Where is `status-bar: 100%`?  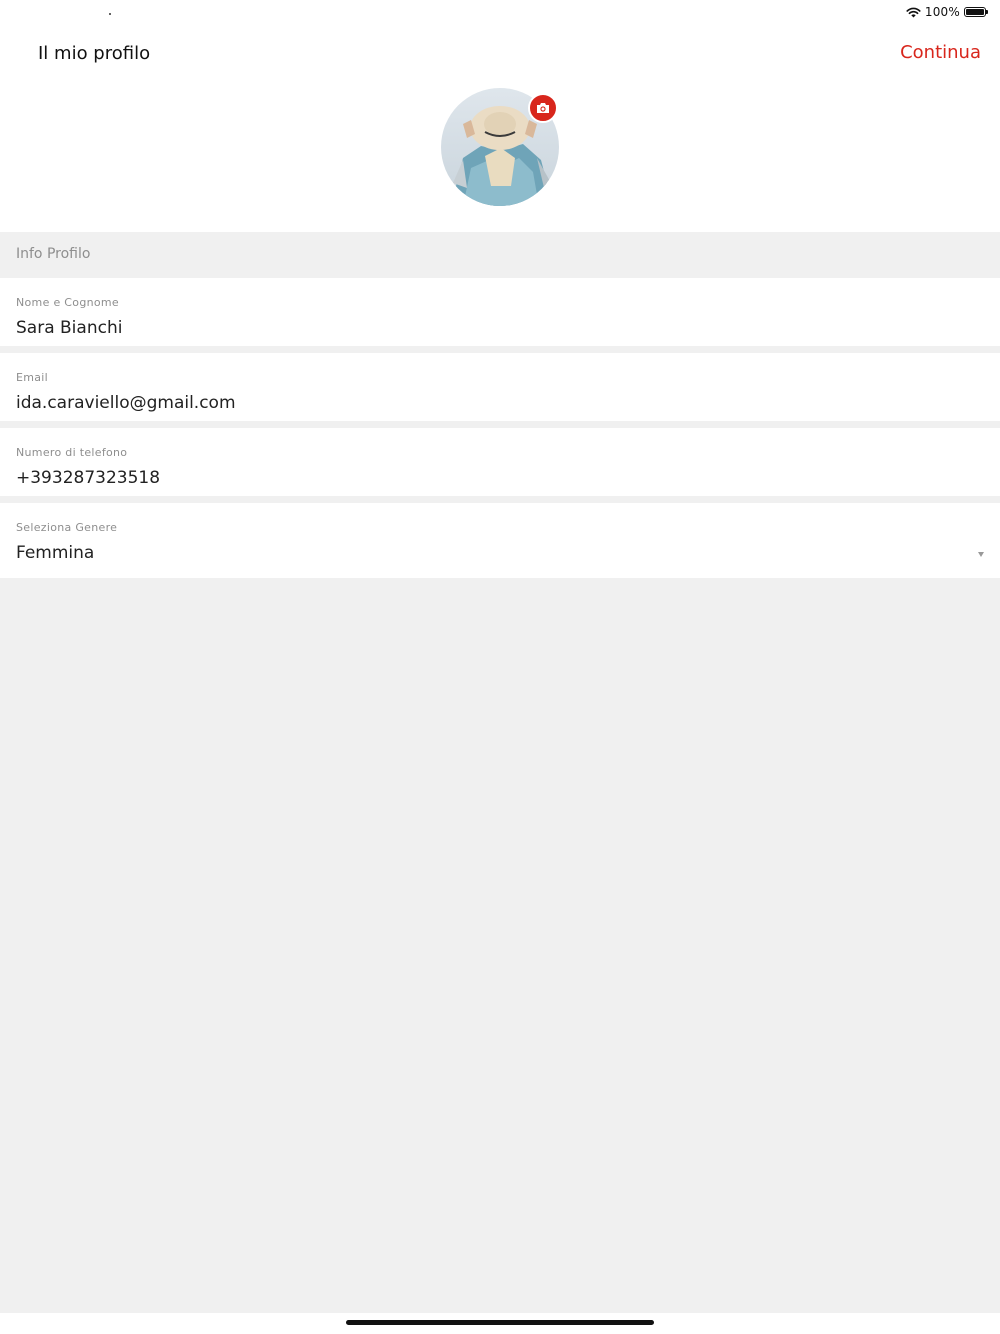 status-bar: 100% is located at coordinates (500, 12).